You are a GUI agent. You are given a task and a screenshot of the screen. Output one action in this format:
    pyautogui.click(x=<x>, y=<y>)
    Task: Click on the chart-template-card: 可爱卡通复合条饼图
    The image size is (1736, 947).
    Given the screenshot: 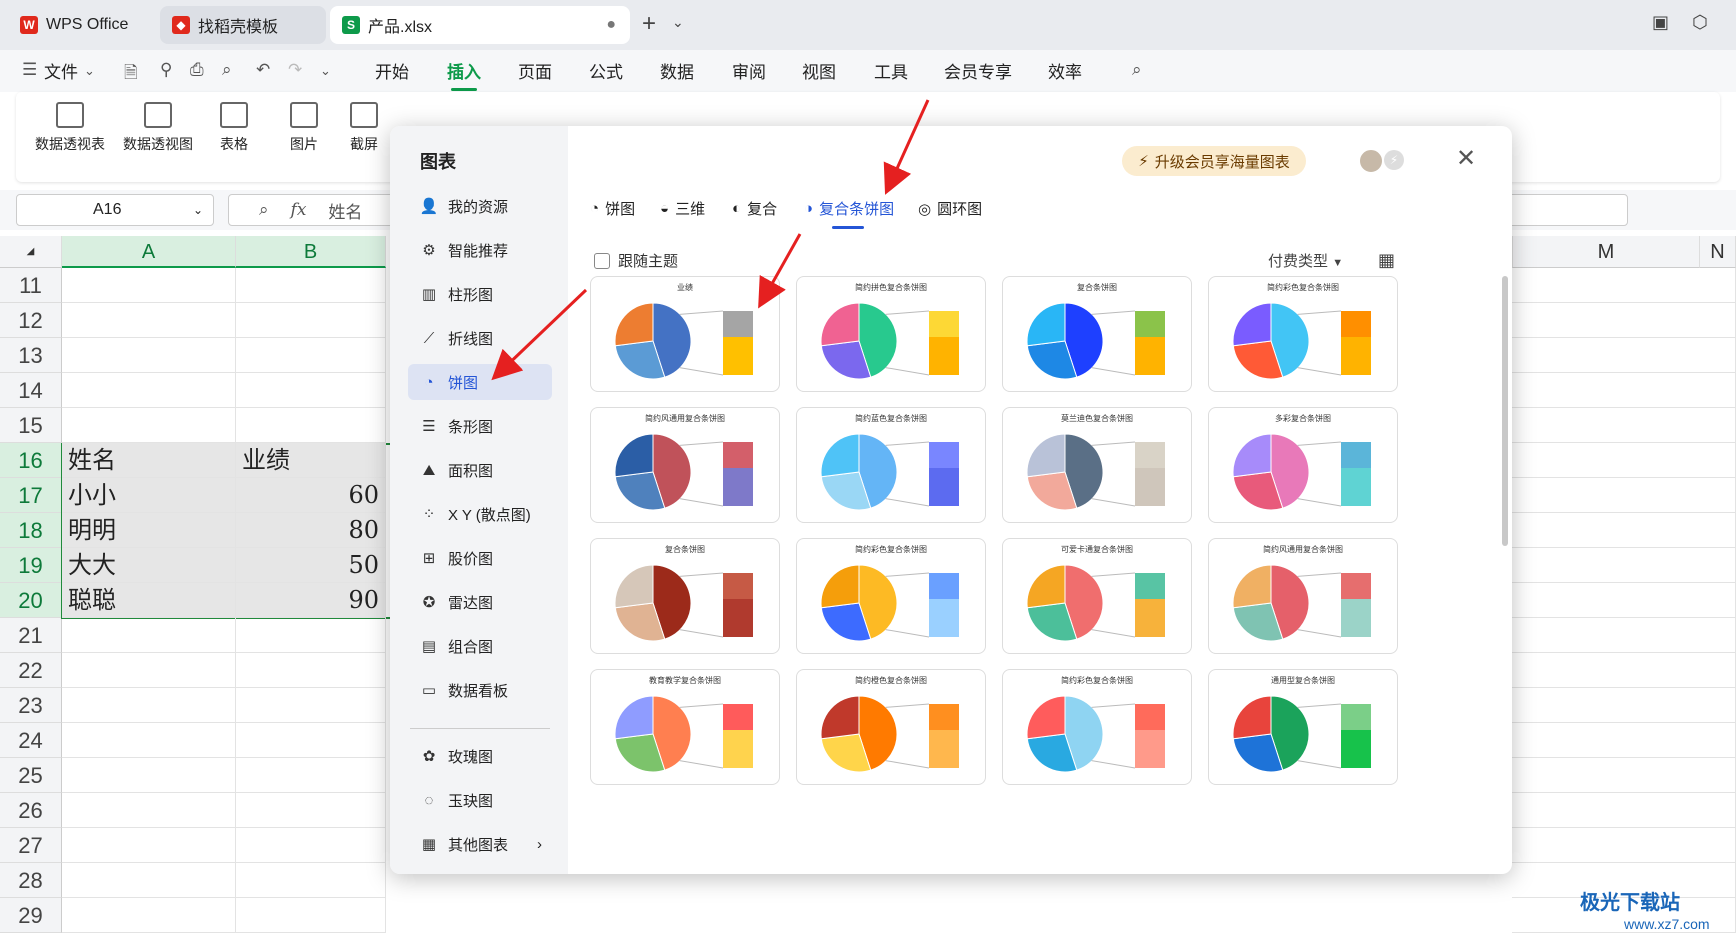 What is the action you would take?
    pyautogui.click(x=1097, y=596)
    